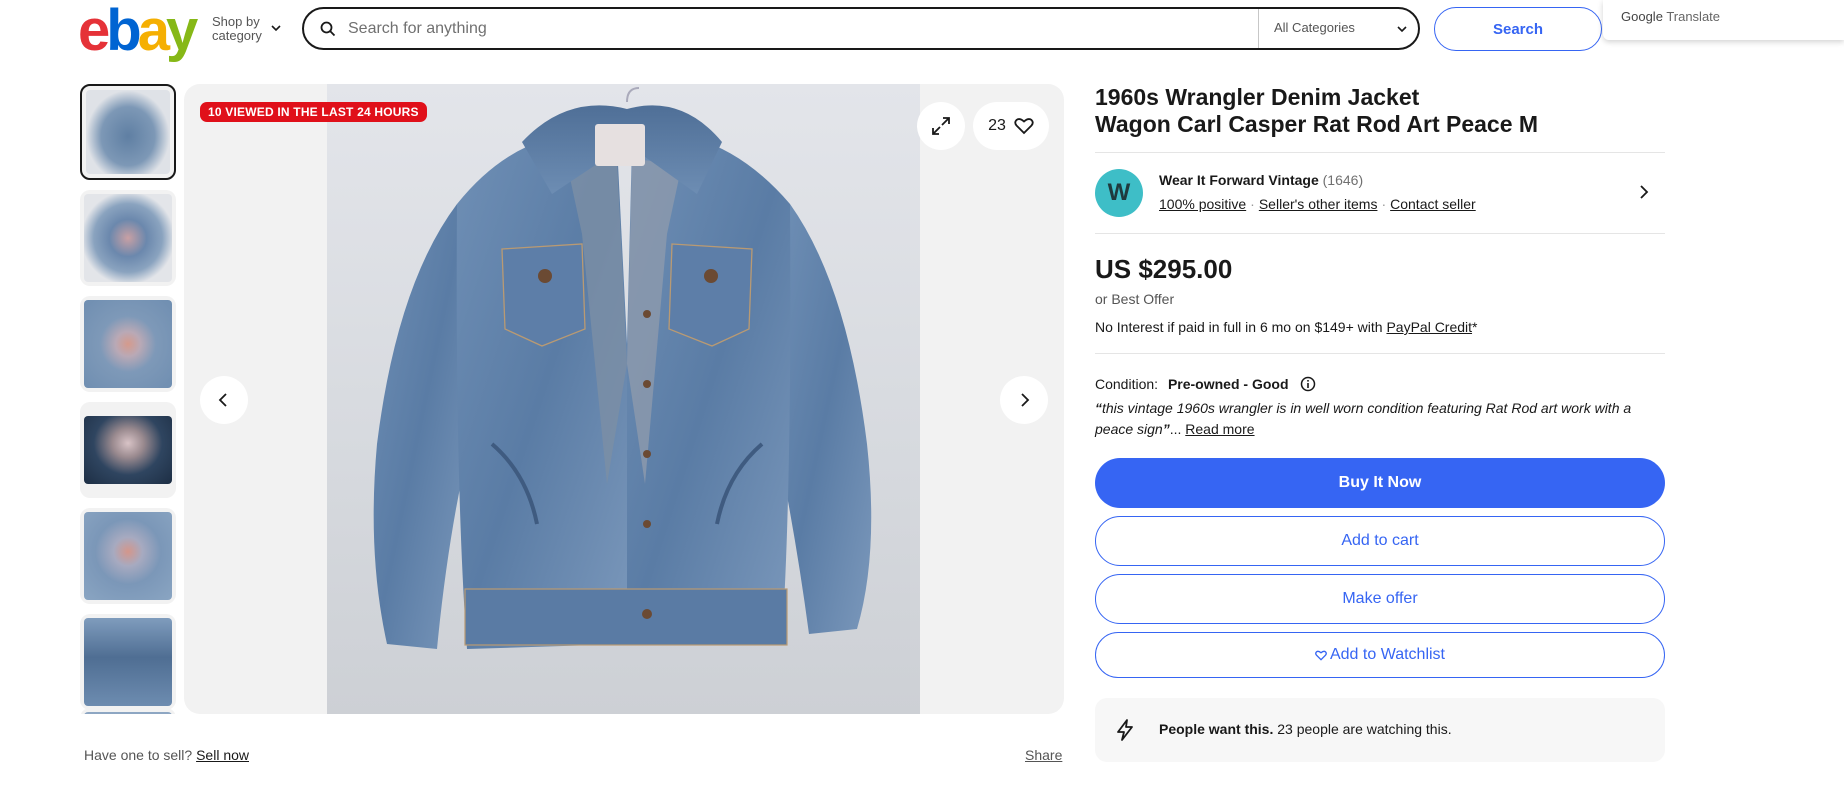 The width and height of the screenshot is (1844, 794). Describe the element at coordinates (1228, 384) in the screenshot. I see `condition-value: Pre-owned - Good` at that location.